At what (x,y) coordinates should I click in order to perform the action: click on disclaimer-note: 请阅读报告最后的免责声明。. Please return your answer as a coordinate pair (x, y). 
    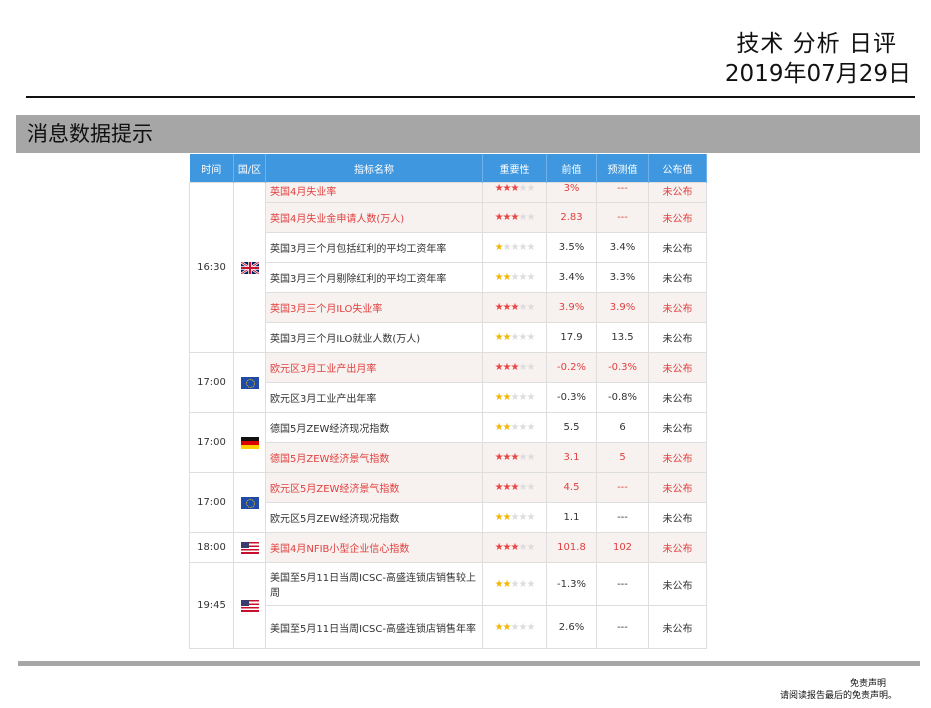
    Looking at the image, I should click on (838, 696).